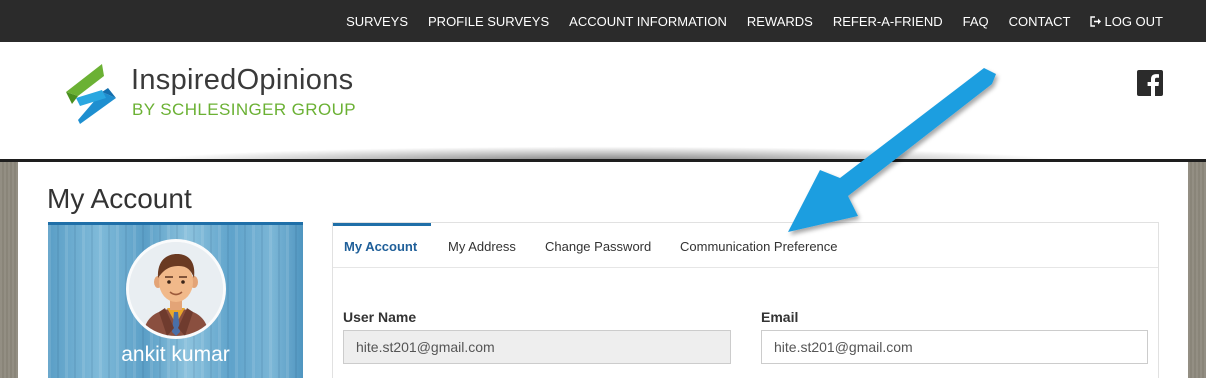 Image resolution: width=1206 pixels, height=378 pixels. Describe the element at coordinates (976, 21) in the screenshot. I see `nav-faq: FAQ` at that location.